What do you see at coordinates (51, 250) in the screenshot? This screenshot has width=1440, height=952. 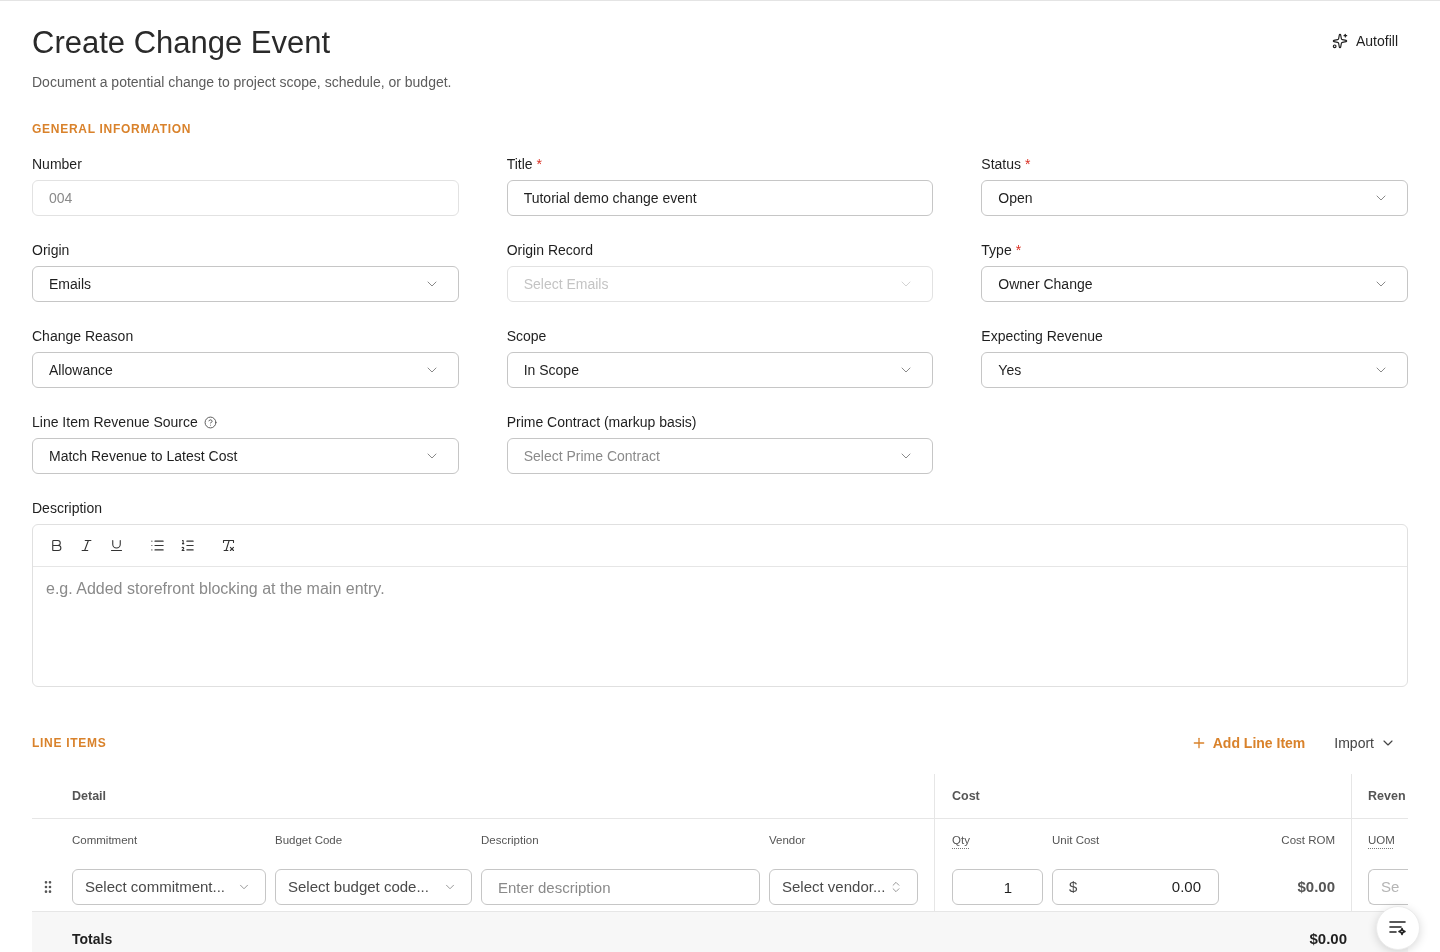 I see `field-label: Origin` at bounding box center [51, 250].